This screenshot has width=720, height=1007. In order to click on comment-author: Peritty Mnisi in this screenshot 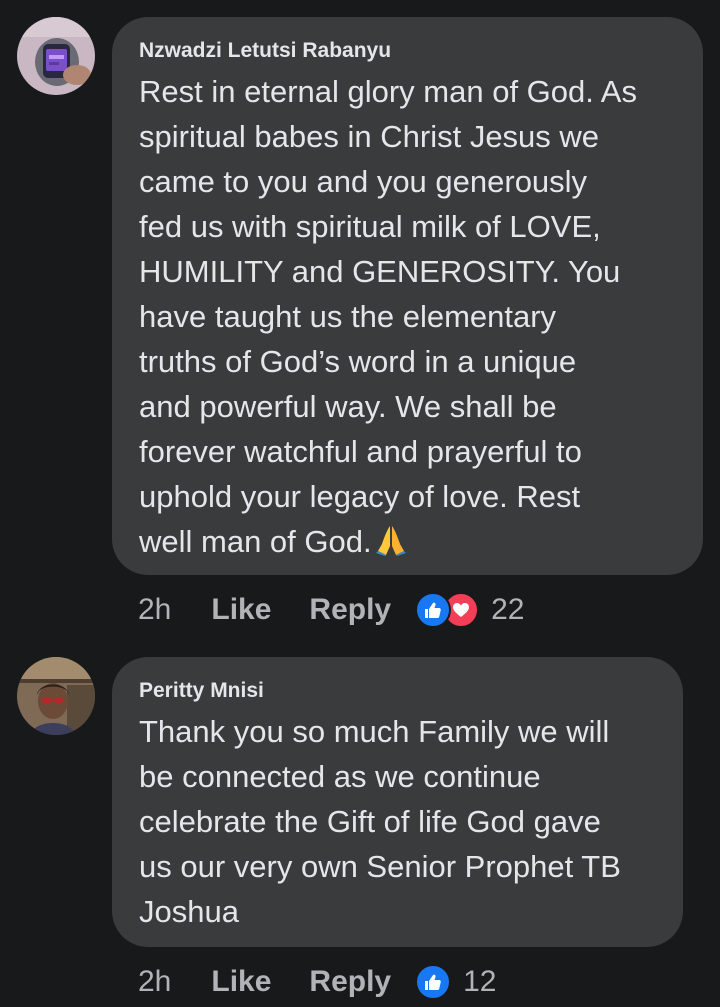, I will do `click(398, 691)`.